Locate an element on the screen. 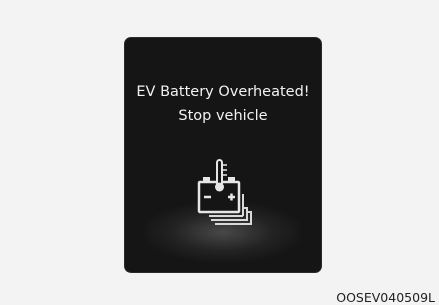 This screenshot has height=305, width=439. battery-overheat-icon is located at coordinates (224, 192).